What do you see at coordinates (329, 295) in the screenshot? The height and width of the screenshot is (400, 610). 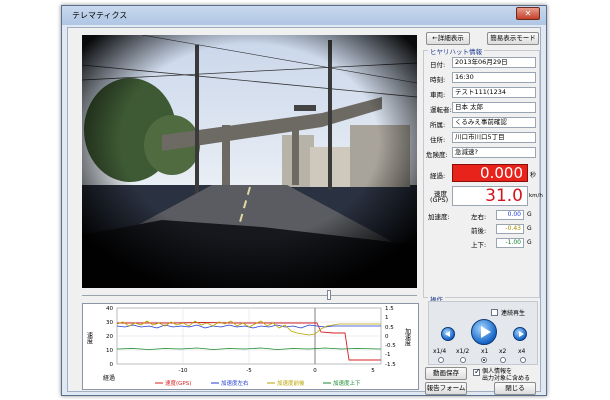 I see `seek-thumb` at bounding box center [329, 295].